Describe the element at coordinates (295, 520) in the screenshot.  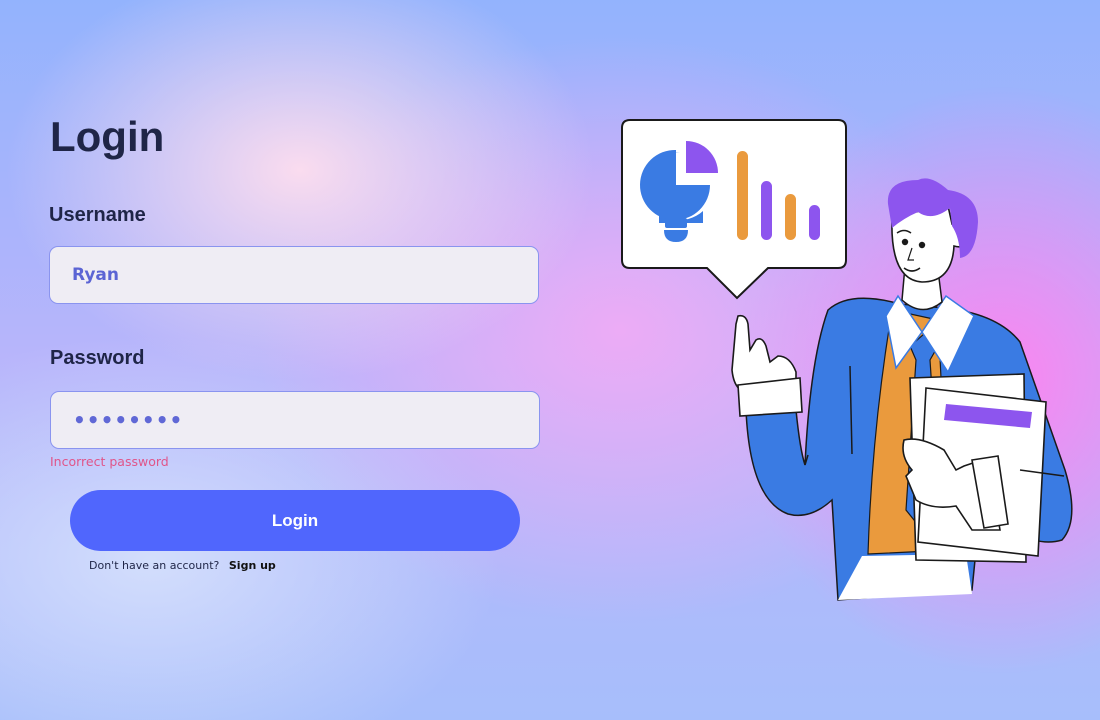
I see `login-button: Login` at that location.